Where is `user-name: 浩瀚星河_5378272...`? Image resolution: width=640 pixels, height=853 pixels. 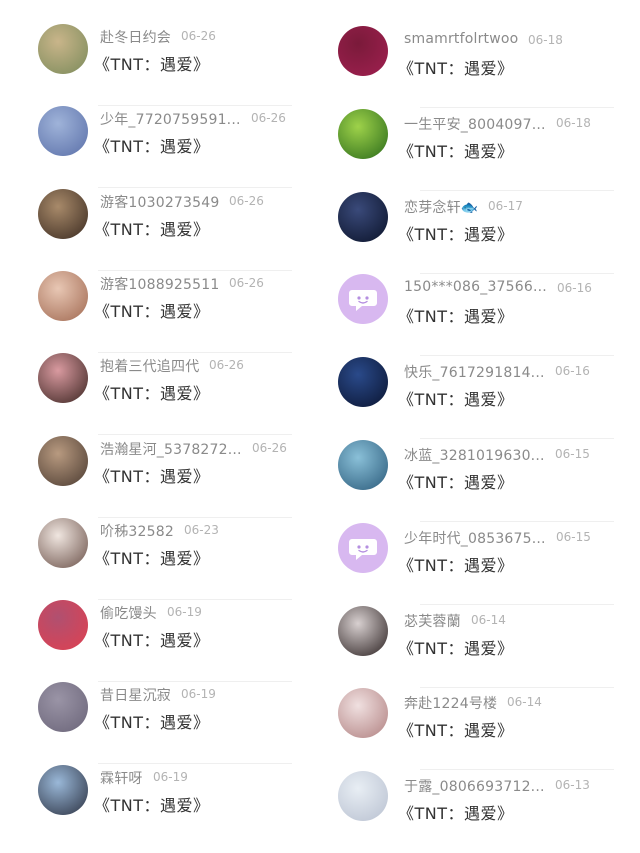
user-name: 浩瀚星河_5378272... is located at coordinates (171, 449).